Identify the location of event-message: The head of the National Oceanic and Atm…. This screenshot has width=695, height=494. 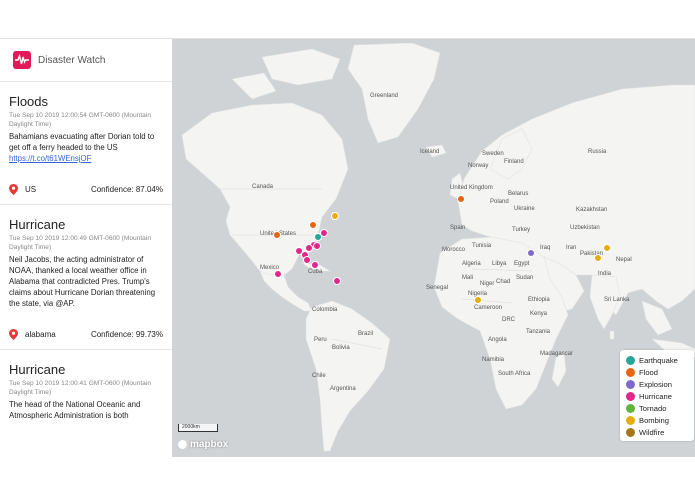
(75, 410).